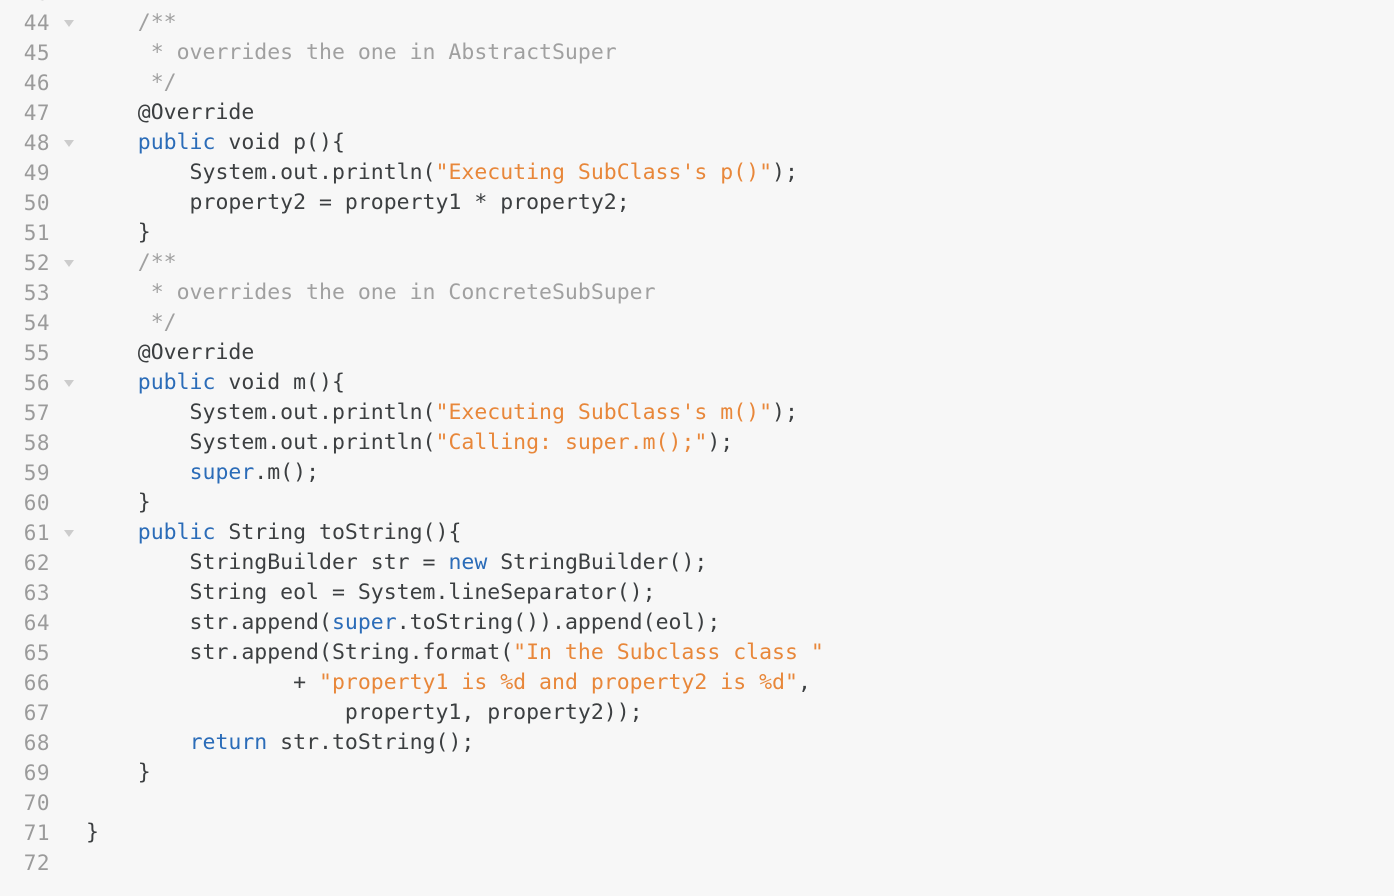 The image size is (1394, 896). What do you see at coordinates (36, 173) in the screenshot?
I see `line-number: 49` at bounding box center [36, 173].